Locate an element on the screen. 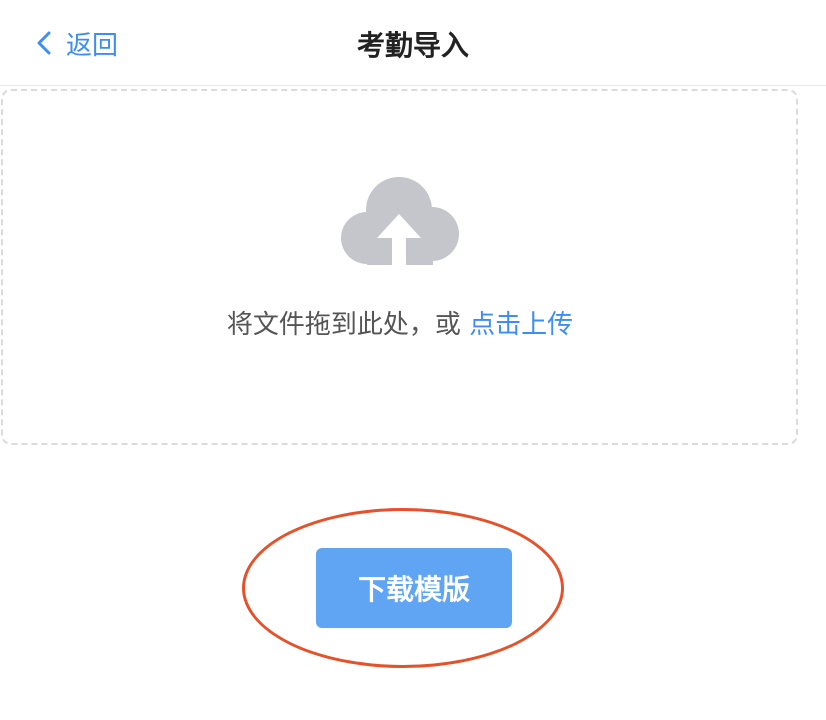 The height and width of the screenshot is (720, 826). nav-bar: 返回 考勤导入 is located at coordinates (413, 43).